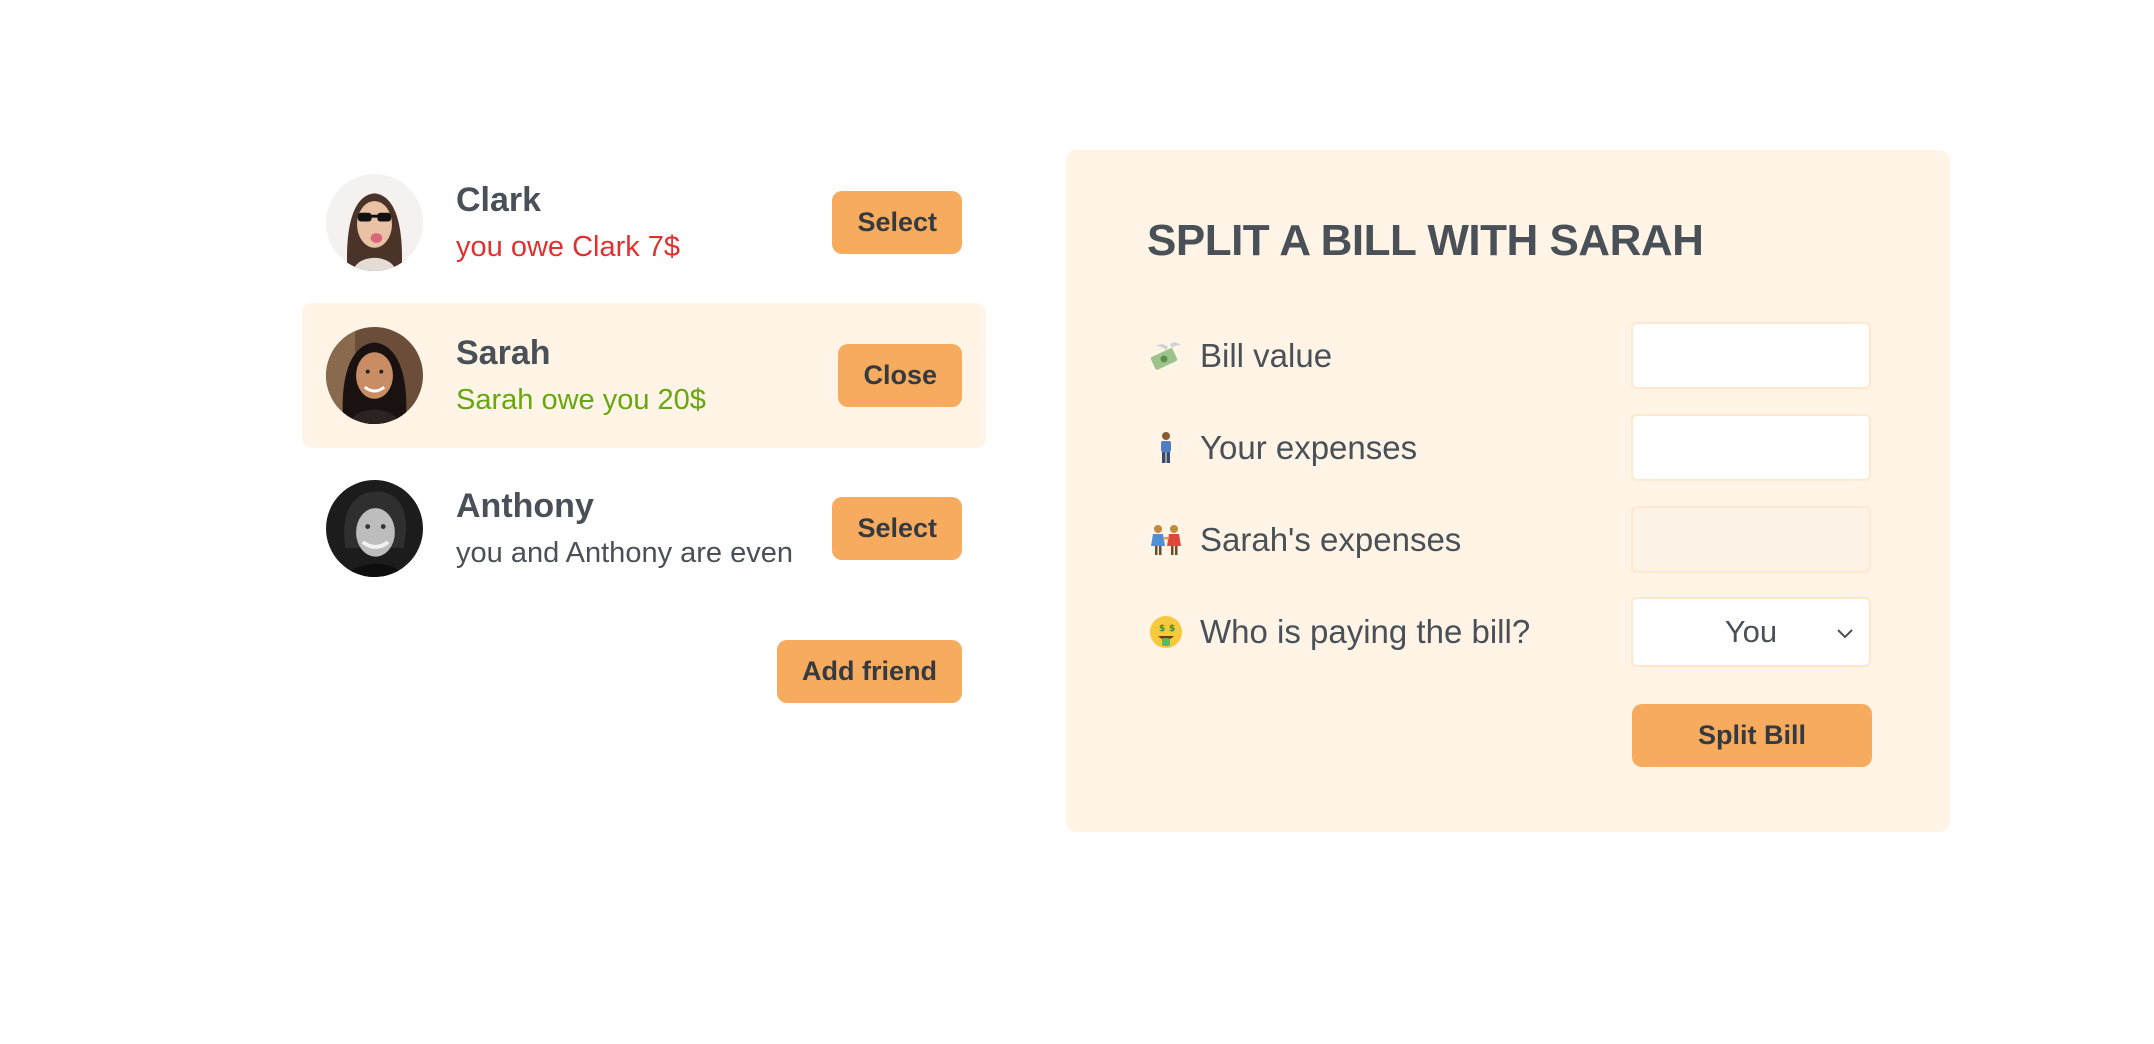 This screenshot has height=1044, width=2154. I want to click on your-expenses-row: Your expenses, so click(1509, 447).